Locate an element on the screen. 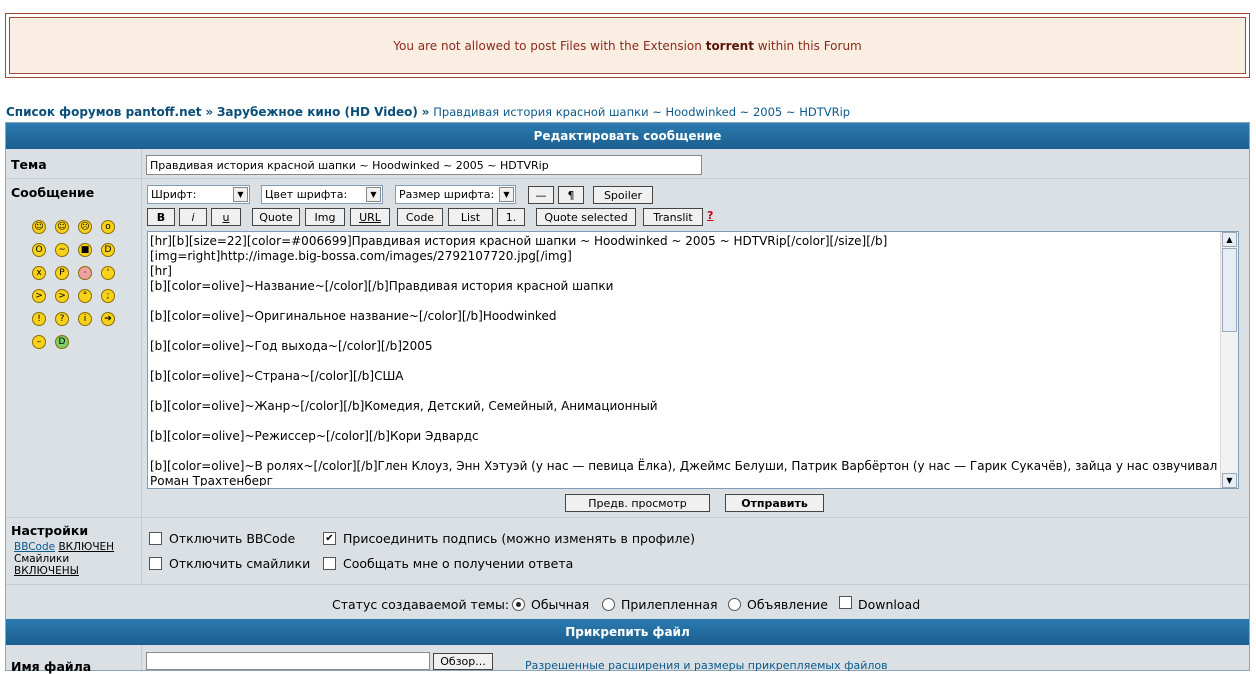  code-button: Code is located at coordinates (420, 217).